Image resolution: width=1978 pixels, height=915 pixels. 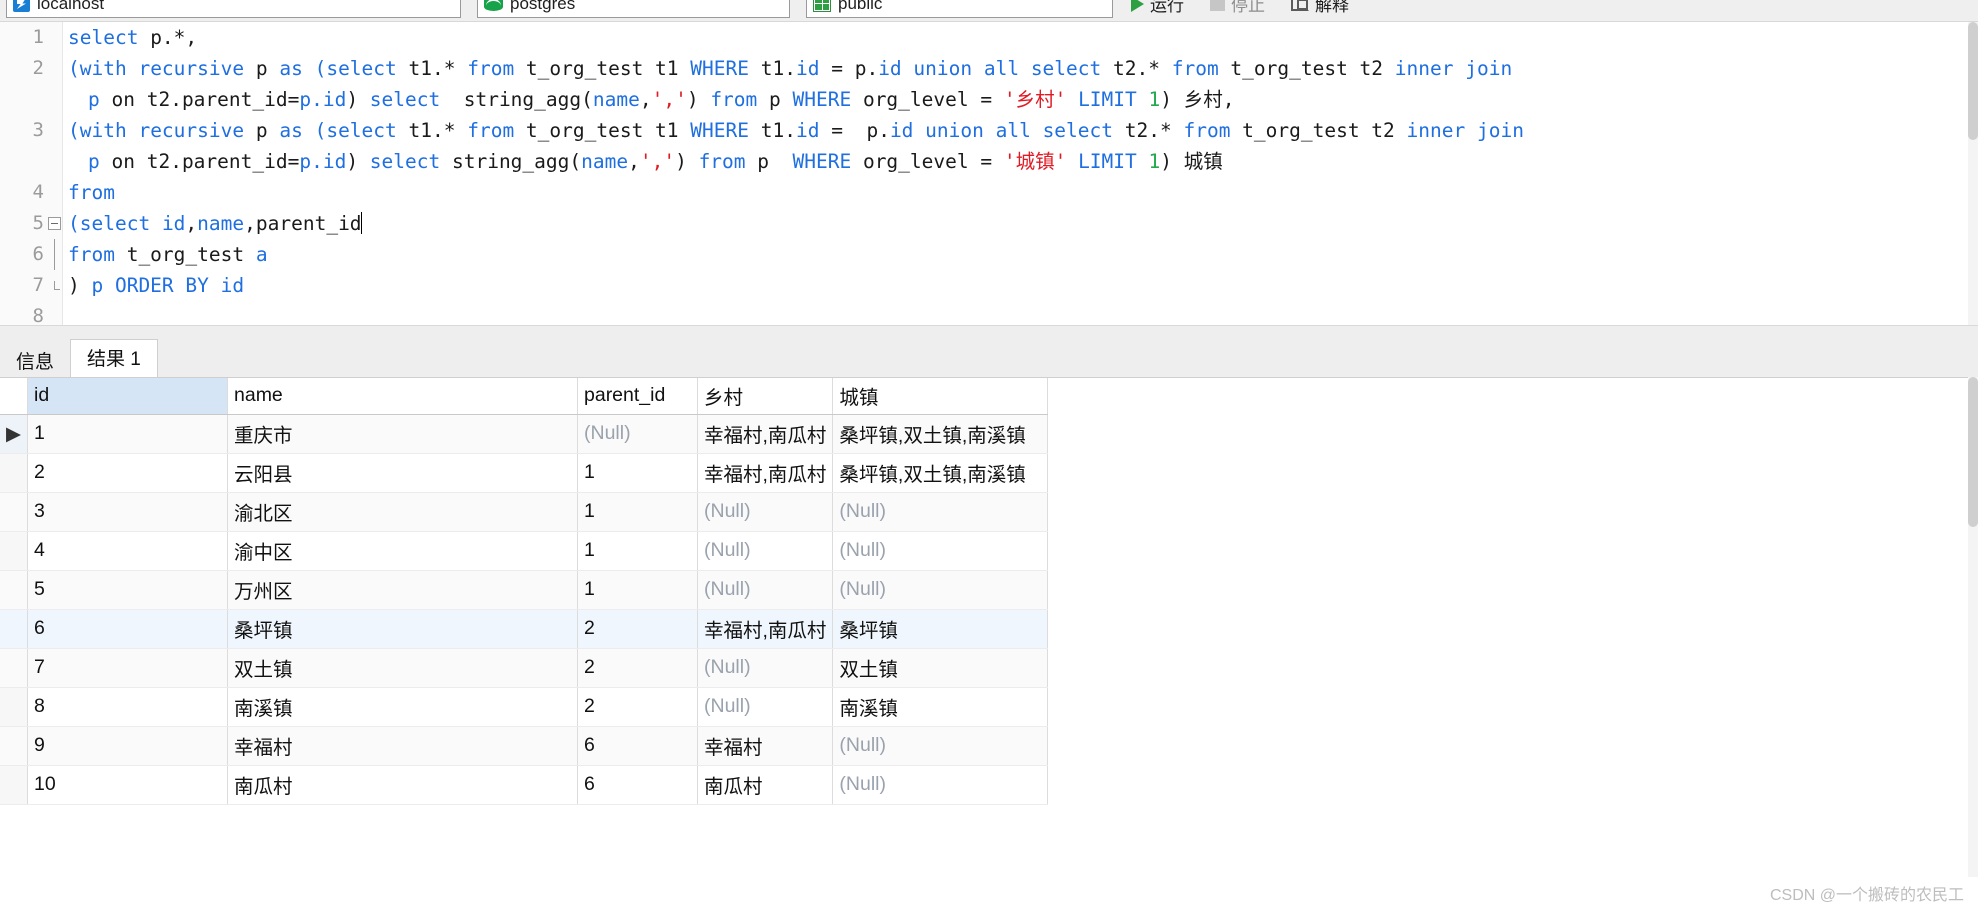 What do you see at coordinates (402, 512) in the screenshot?
I see `cell-name: 渝北区` at bounding box center [402, 512].